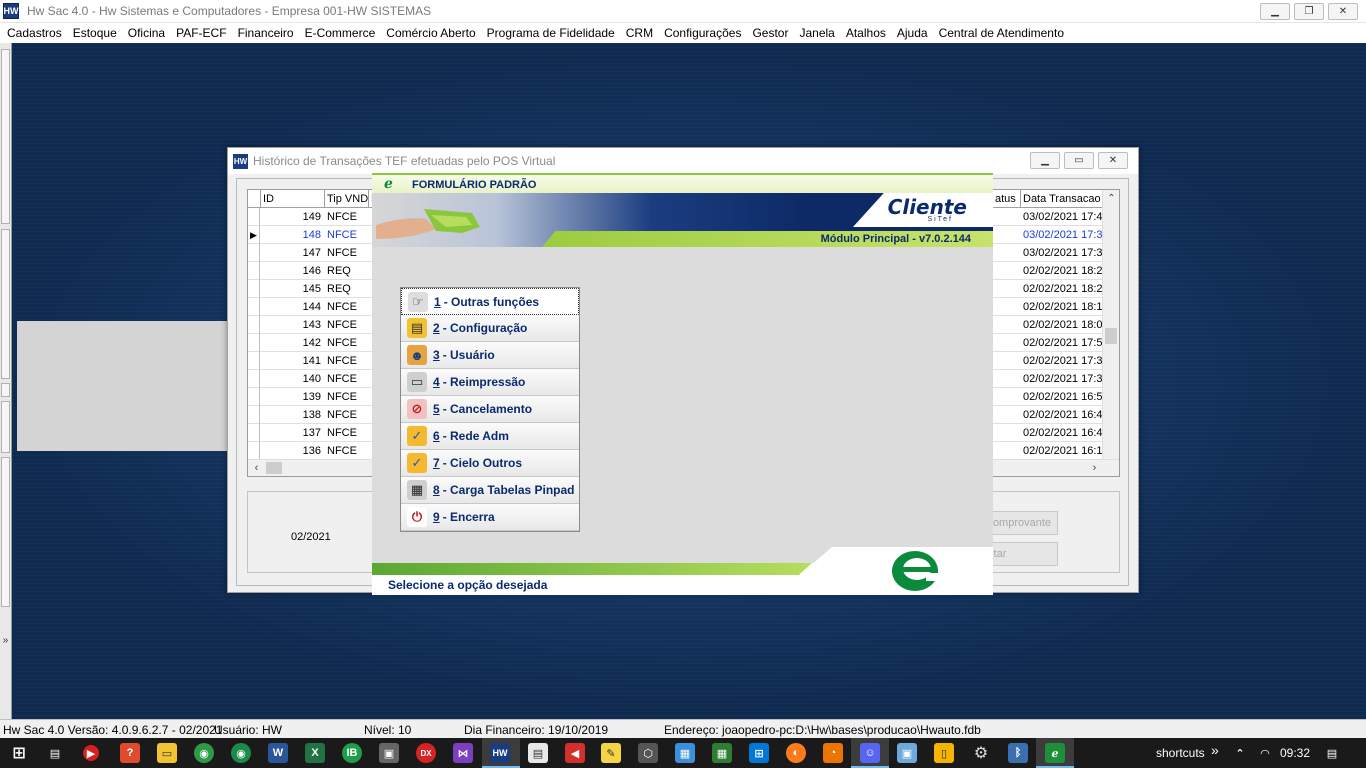  What do you see at coordinates (96, 33) in the screenshot?
I see `menu-estoque: Estoque` at bounding box center [96, 33].